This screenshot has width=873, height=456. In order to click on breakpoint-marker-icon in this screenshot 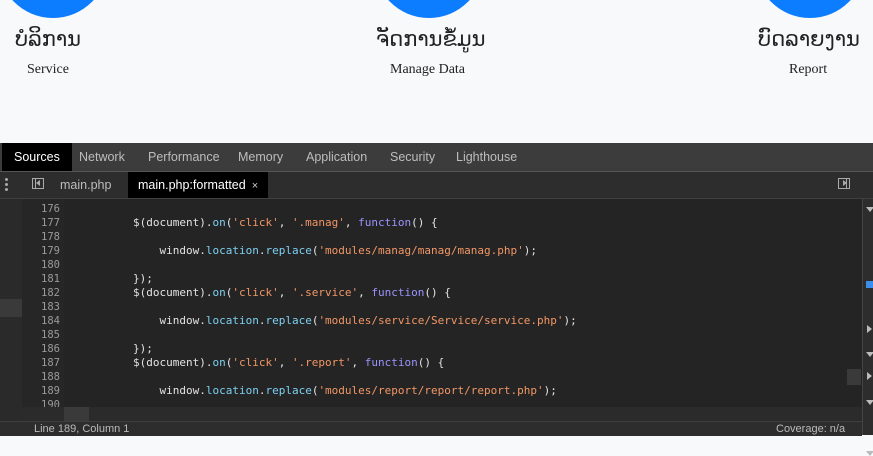, I will do `click(869, 284)`.